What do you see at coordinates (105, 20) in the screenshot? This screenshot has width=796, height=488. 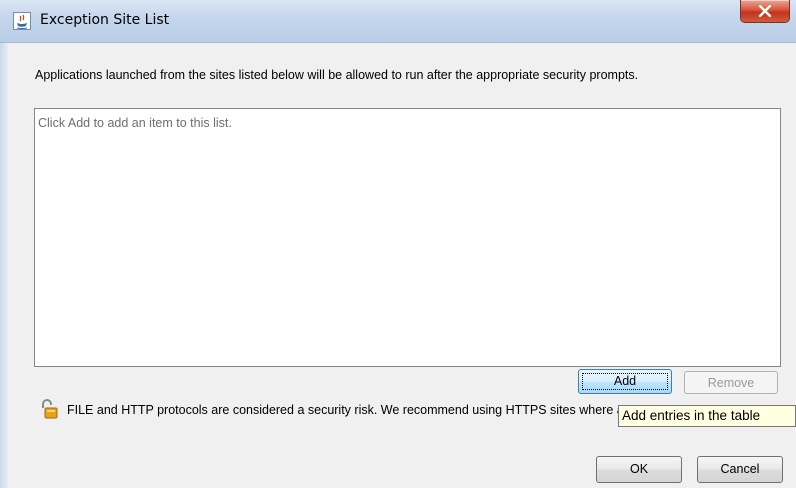 I see `window-title: Exception Site List` at bounding box center [105, 20].